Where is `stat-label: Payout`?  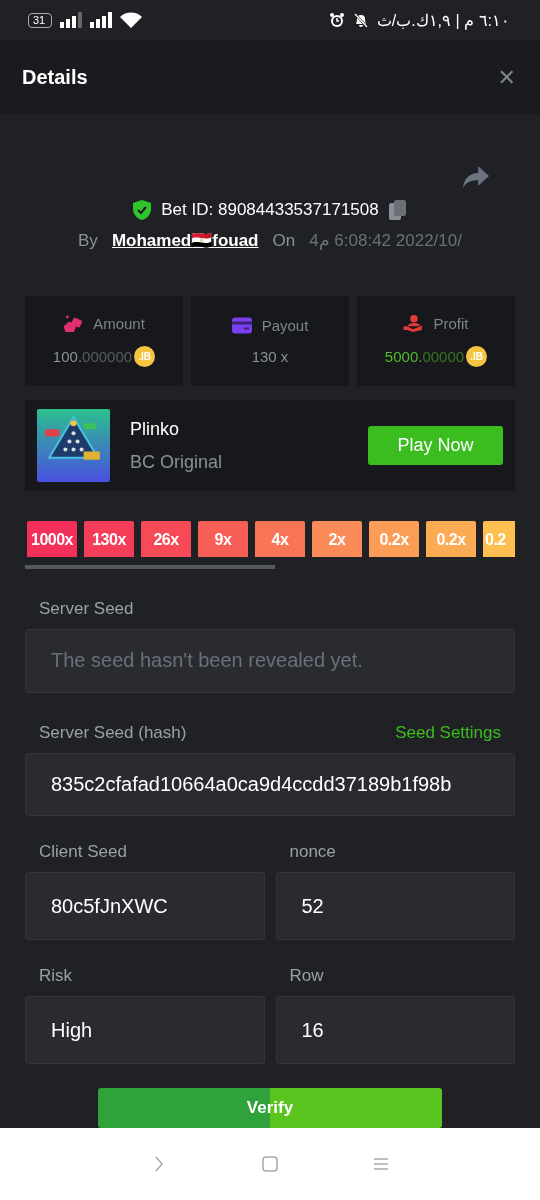
stat-label: Payout is located at coordinates (285, 325).